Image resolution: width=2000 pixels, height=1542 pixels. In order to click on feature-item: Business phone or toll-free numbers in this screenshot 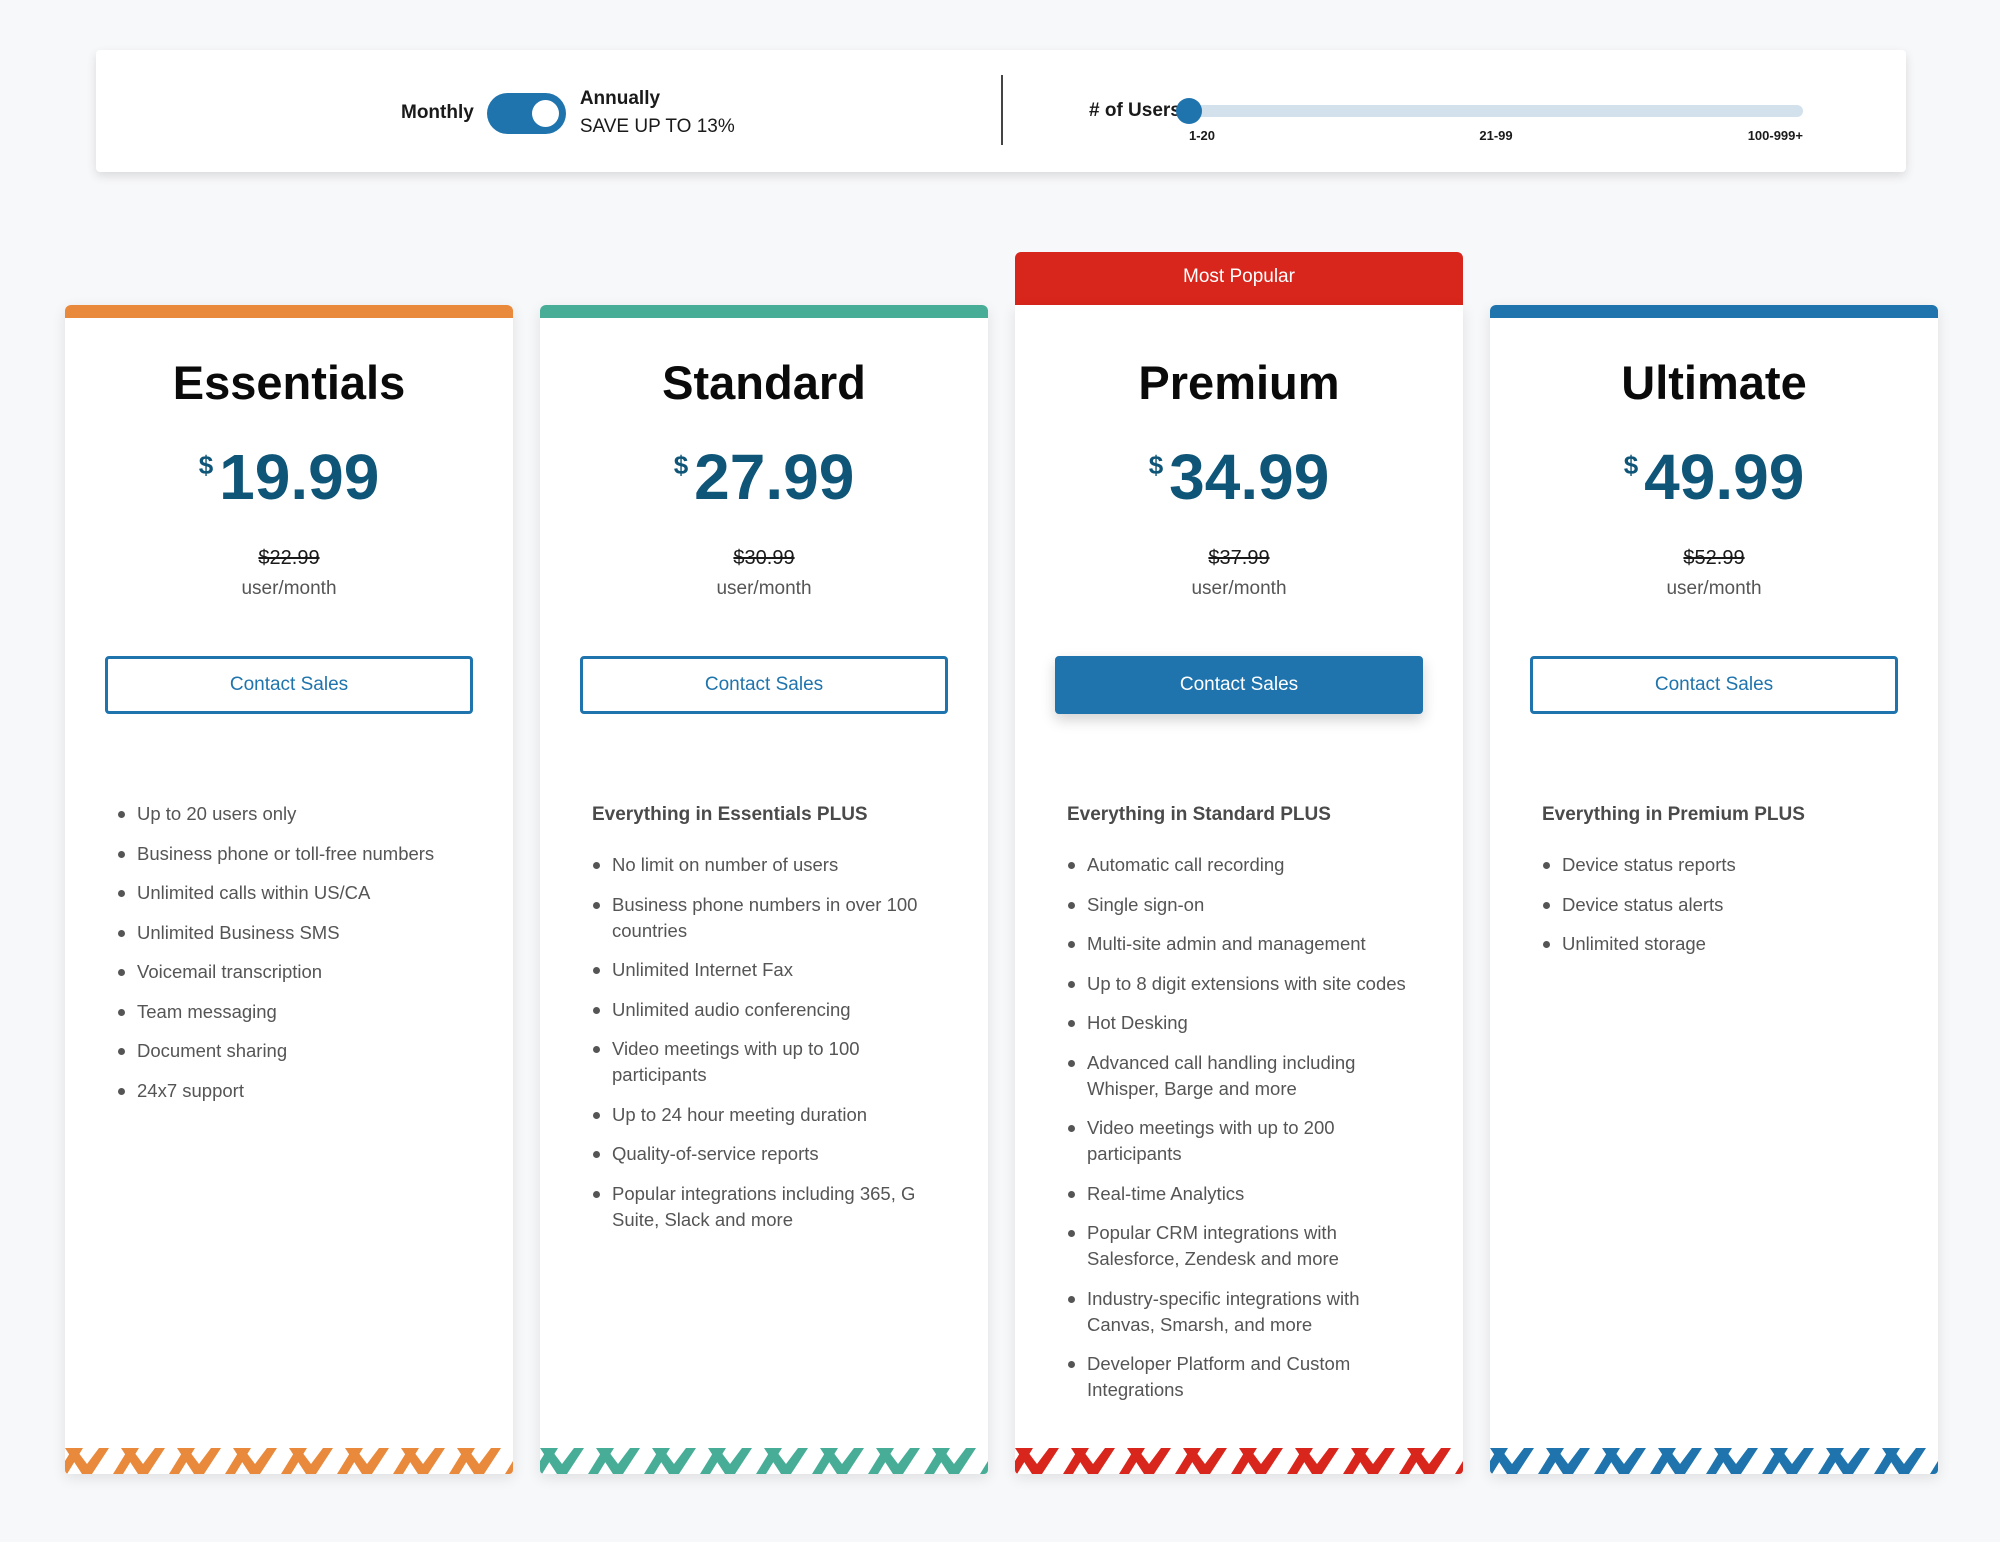, I will do `click(297, 854)`.